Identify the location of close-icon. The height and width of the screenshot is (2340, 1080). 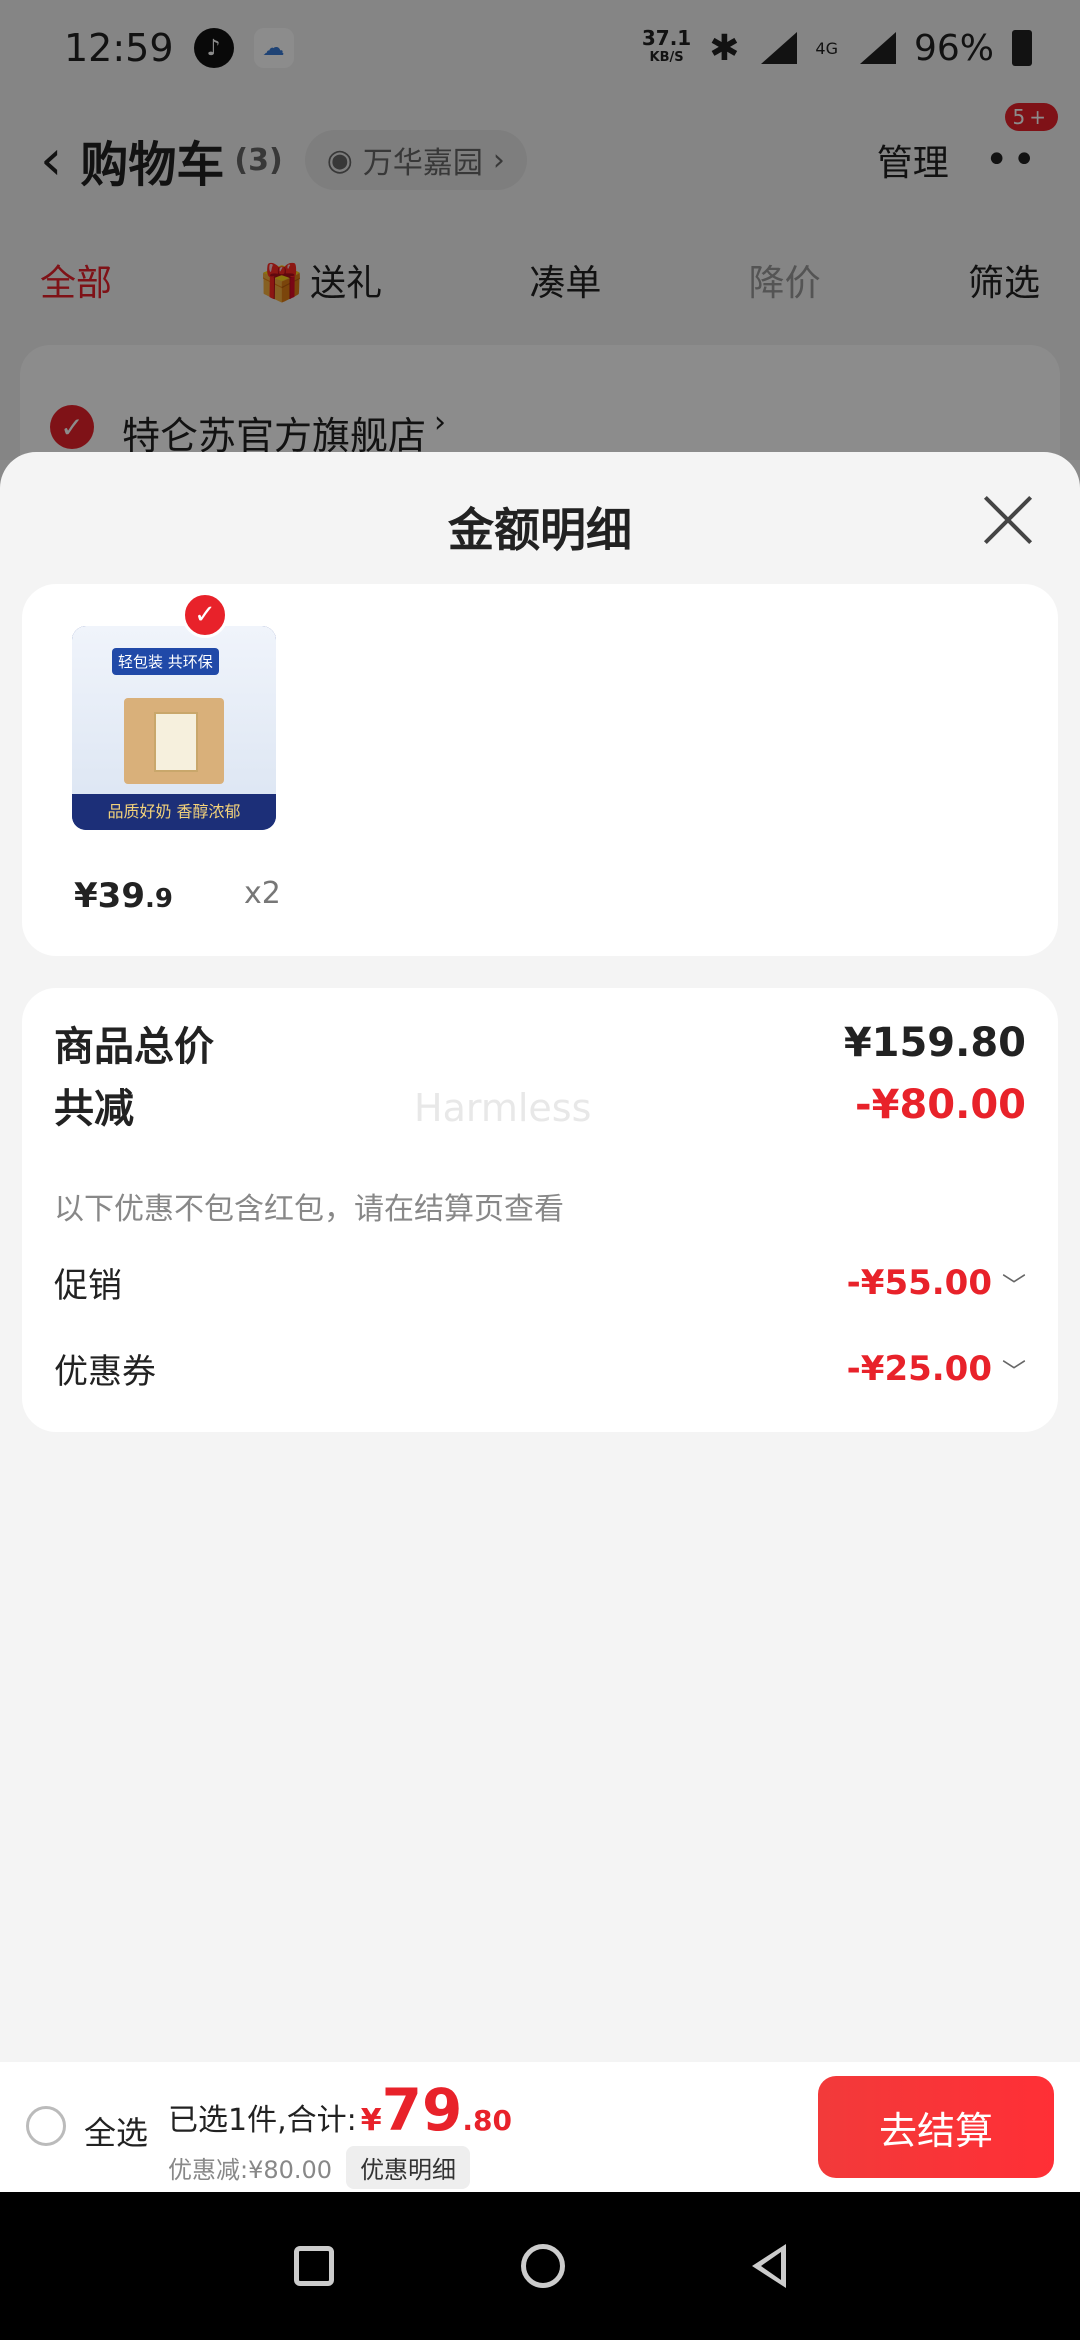
(1008, 520).